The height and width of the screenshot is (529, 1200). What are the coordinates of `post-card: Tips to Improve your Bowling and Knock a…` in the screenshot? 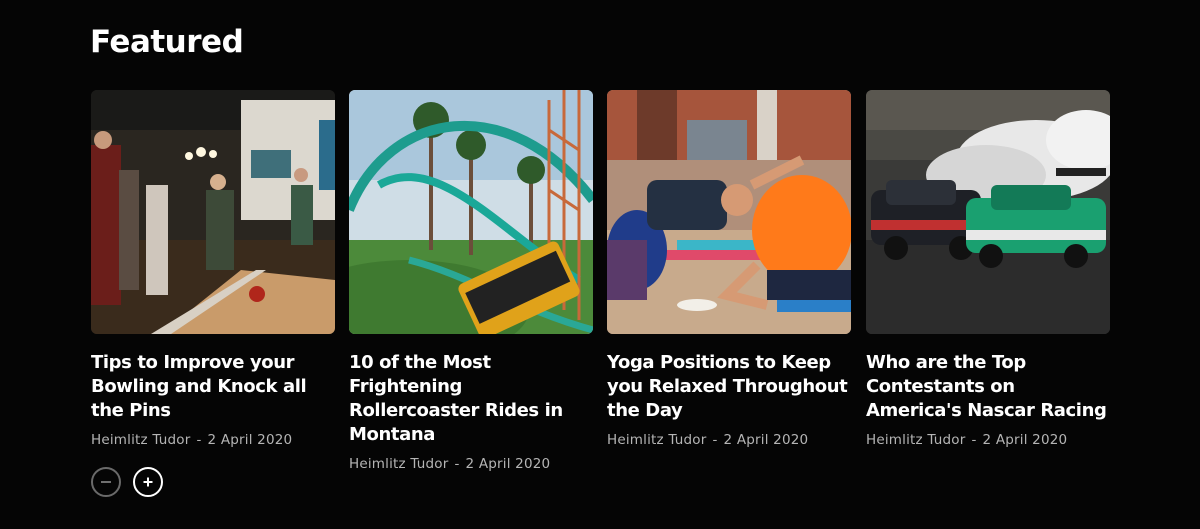 It's located at (213, 269).